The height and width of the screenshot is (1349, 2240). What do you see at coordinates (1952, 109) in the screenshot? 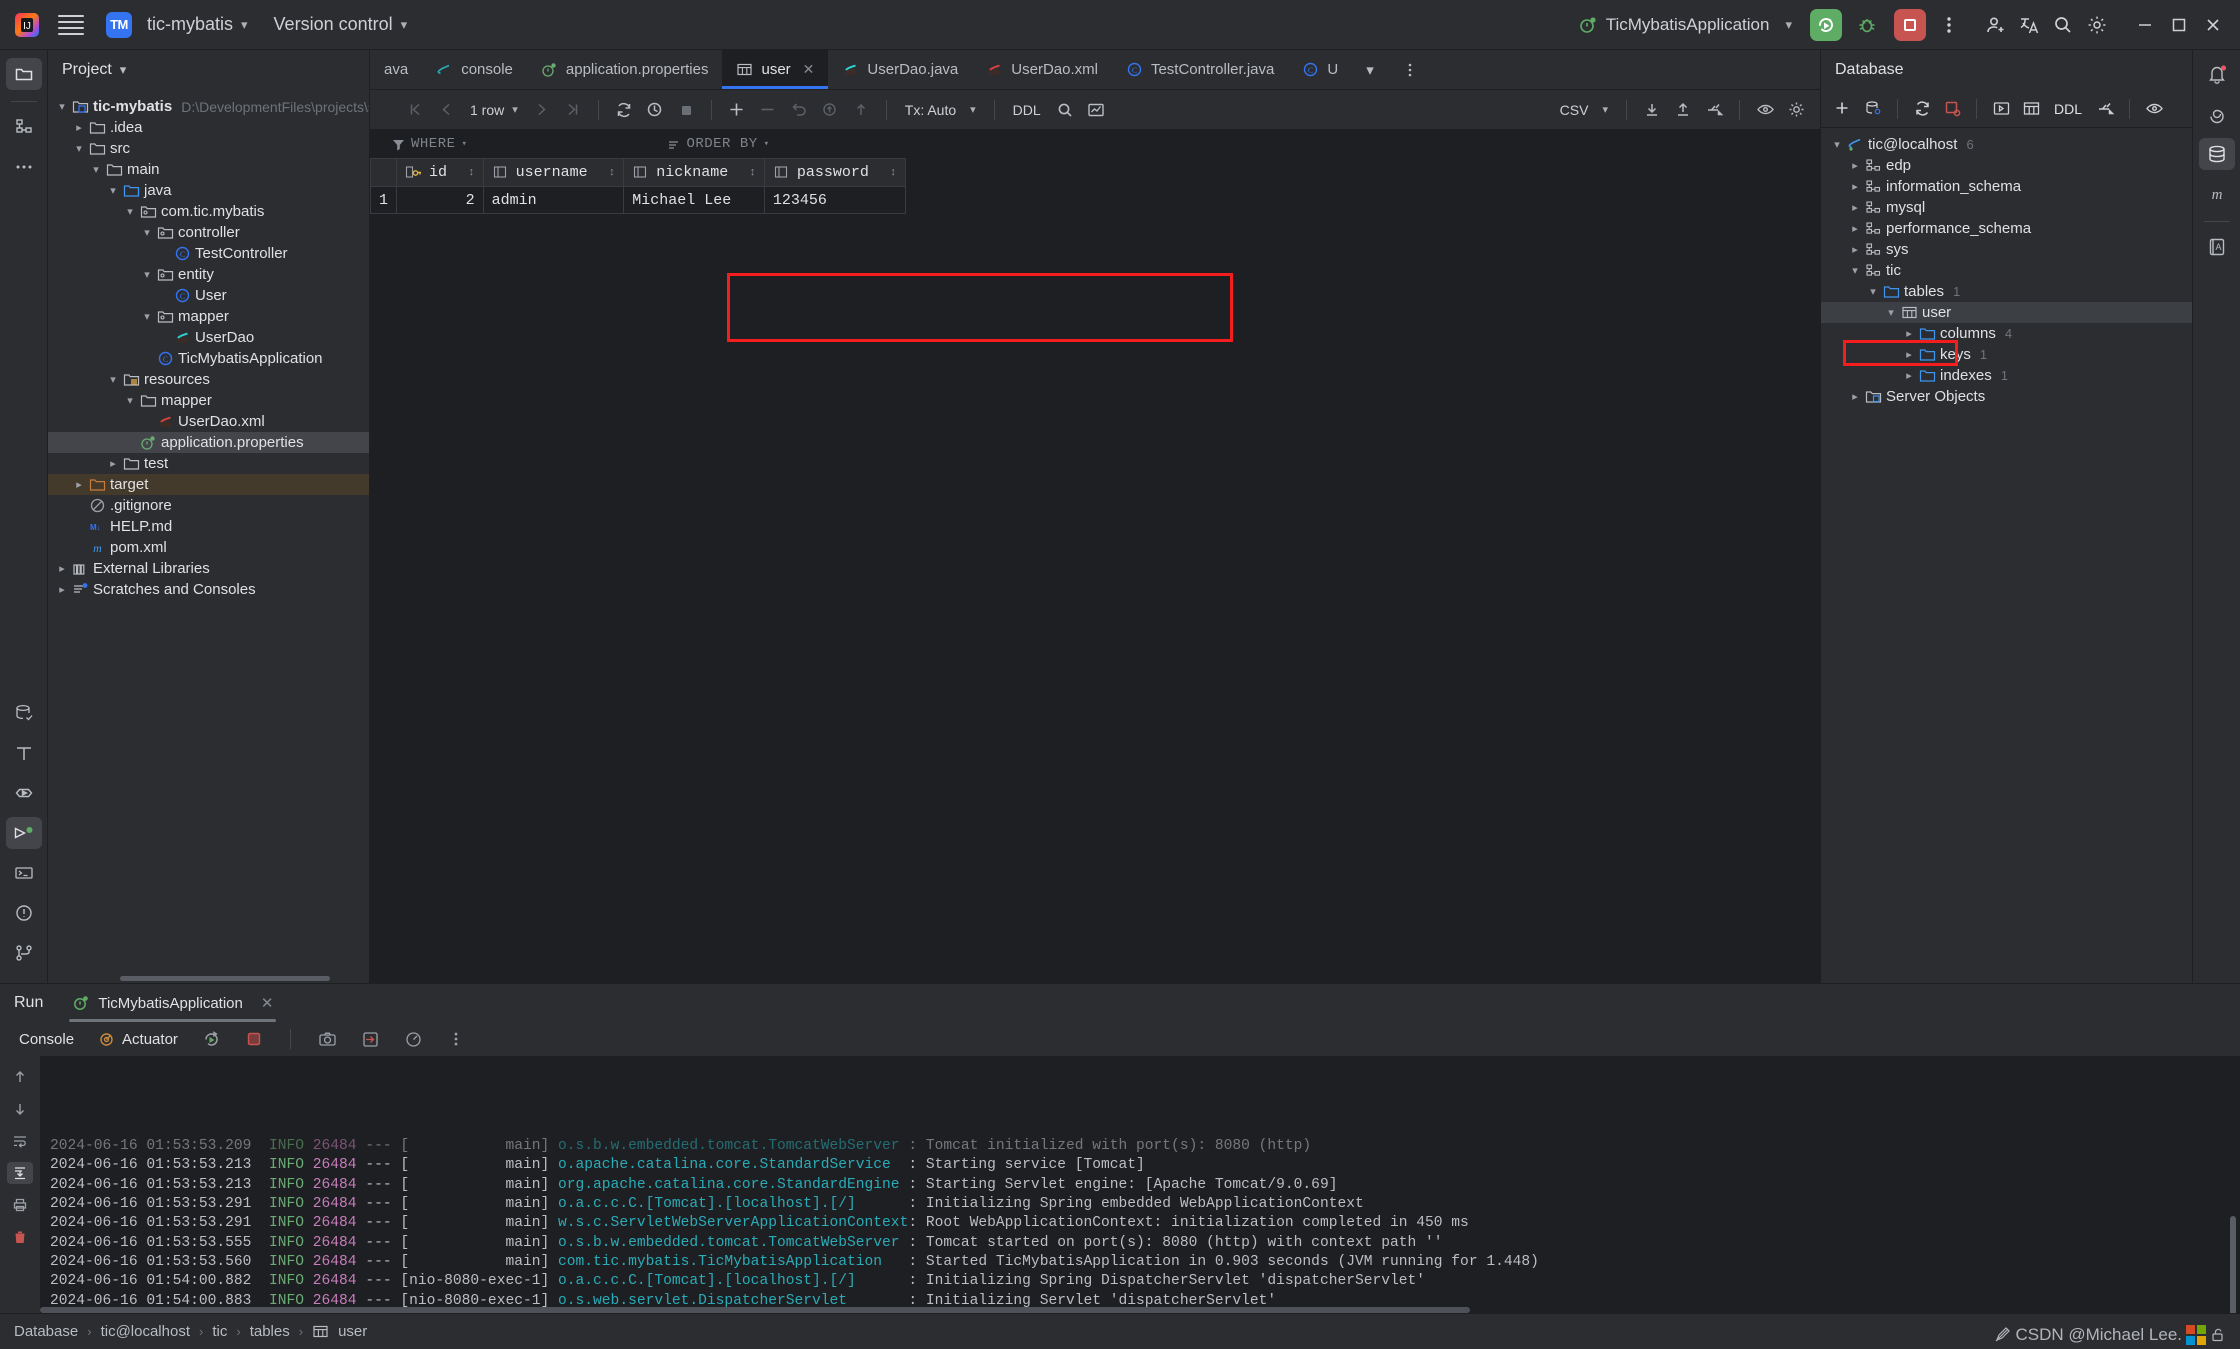
I see `stop-red-icon` at bounding box center [1952, 109].